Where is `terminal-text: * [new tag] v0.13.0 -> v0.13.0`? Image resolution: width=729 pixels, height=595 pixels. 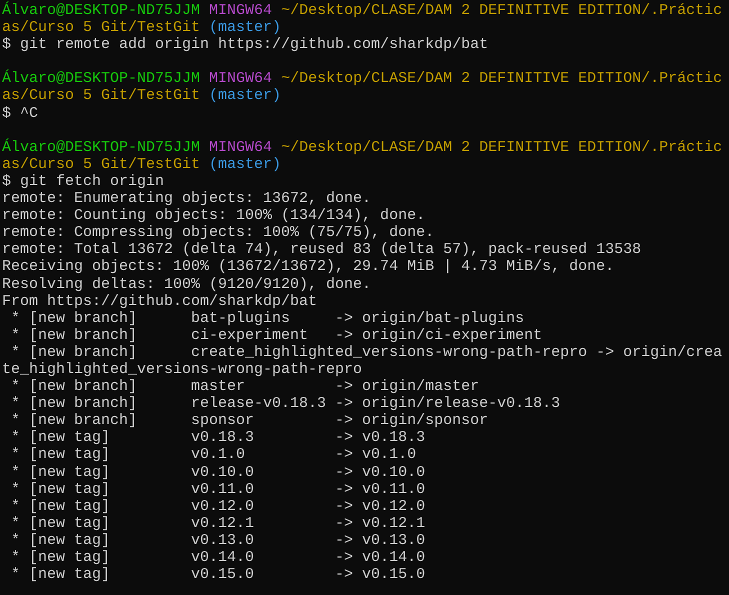
terminal-text: * [new tag] v0.13.0 -> v0.13.0 is located at coordinates (218, 540).